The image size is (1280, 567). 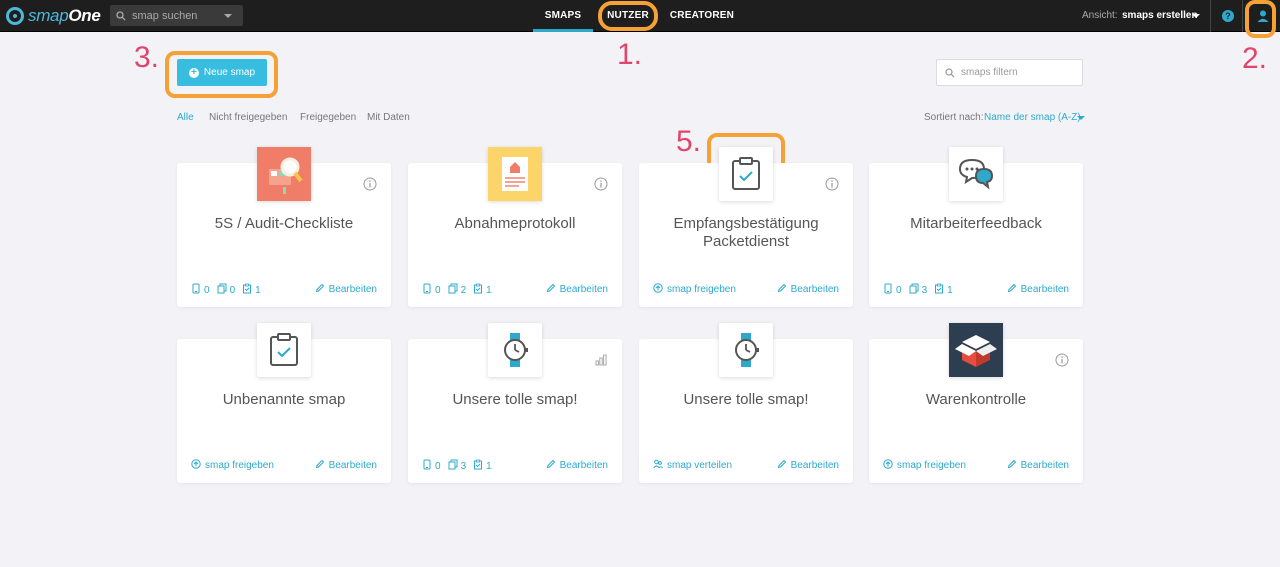 I want to click on user-icon, so click(x=1263, y=16).